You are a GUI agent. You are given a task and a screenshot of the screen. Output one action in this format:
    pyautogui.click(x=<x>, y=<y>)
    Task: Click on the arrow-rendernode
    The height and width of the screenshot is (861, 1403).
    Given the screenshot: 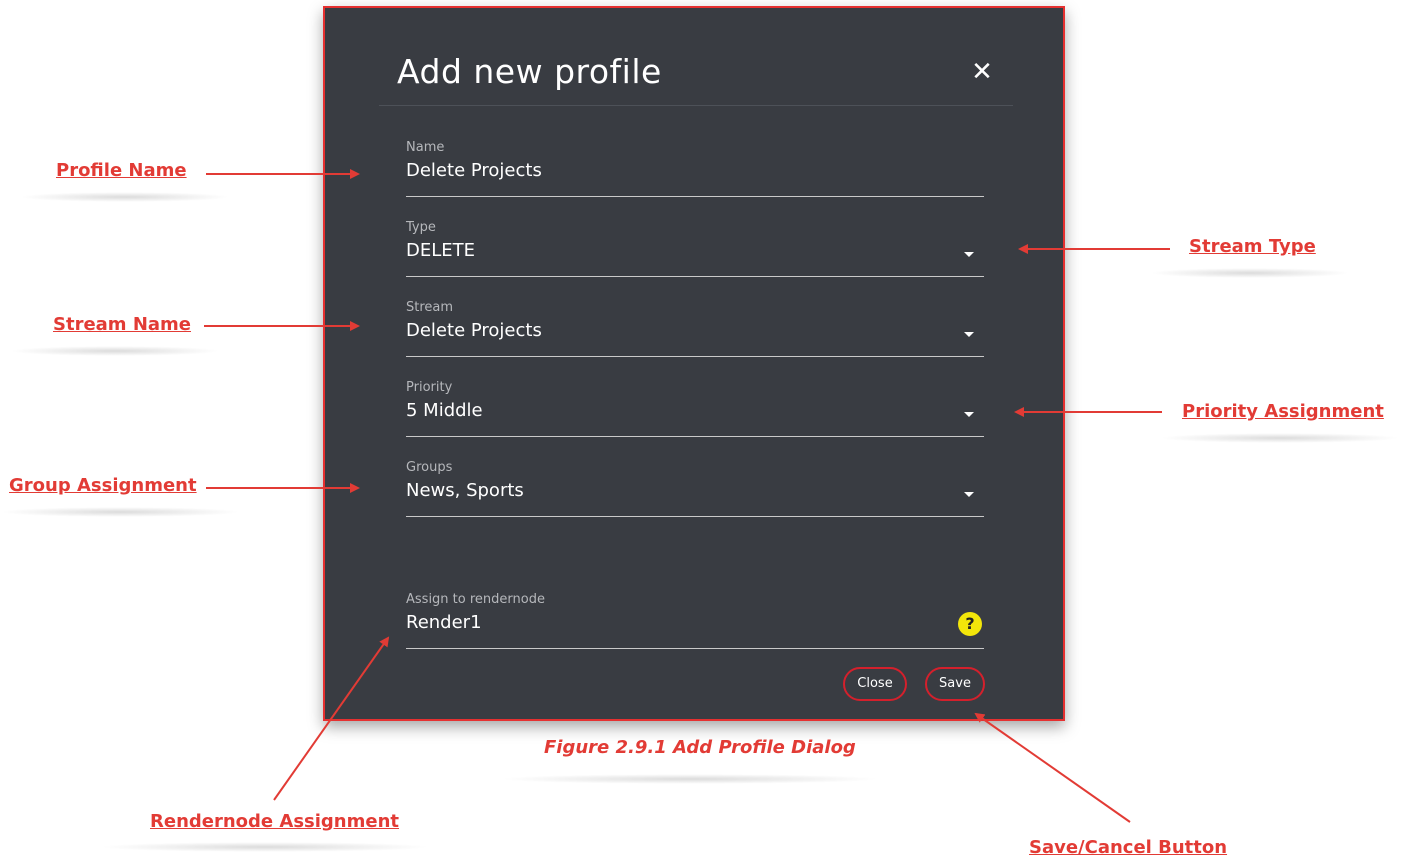 What is the action you would take?
    pyautogui.click(x=331, y=718)
    